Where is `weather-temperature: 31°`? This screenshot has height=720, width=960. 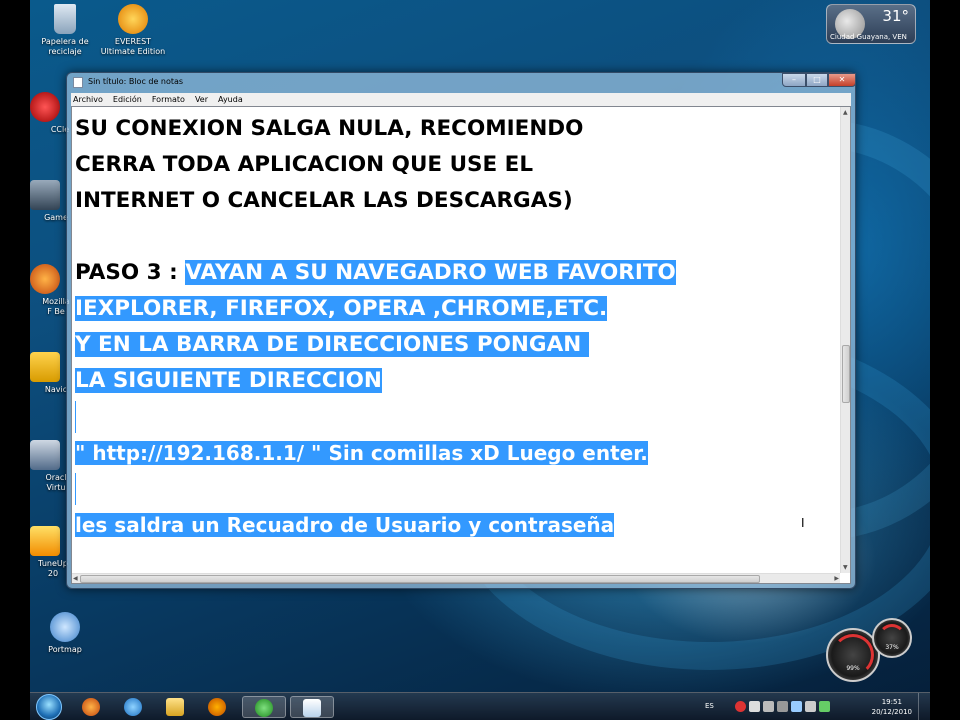
weather-temperature: 31° is located at coordinates (895, 16).